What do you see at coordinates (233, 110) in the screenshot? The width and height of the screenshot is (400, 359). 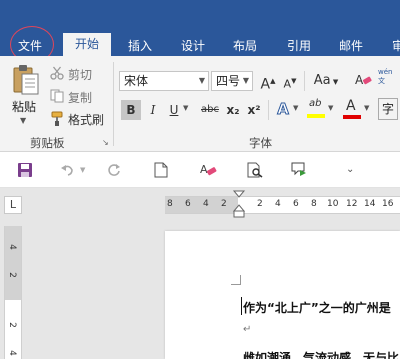 I see `subscript-button: x₂` at bounding box center [233, 110].